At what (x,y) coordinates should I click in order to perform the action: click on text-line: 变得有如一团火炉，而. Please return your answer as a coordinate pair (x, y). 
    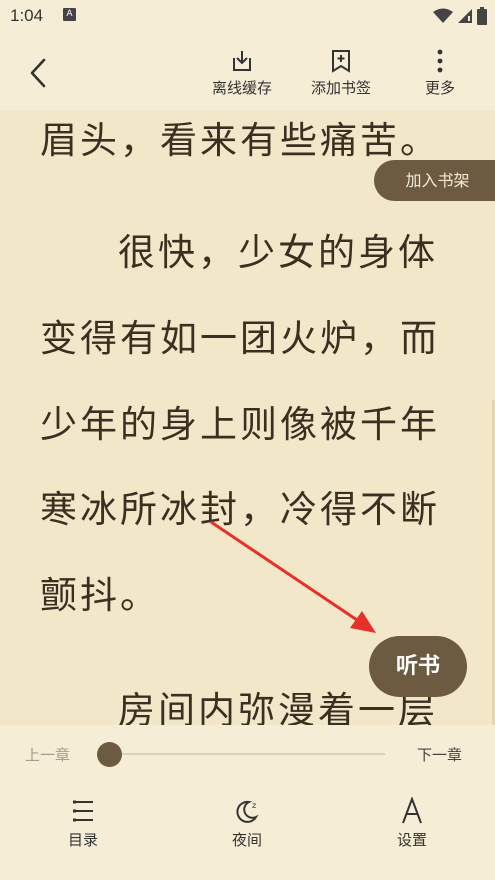
    Looking at the image, I should click on (240, 338).